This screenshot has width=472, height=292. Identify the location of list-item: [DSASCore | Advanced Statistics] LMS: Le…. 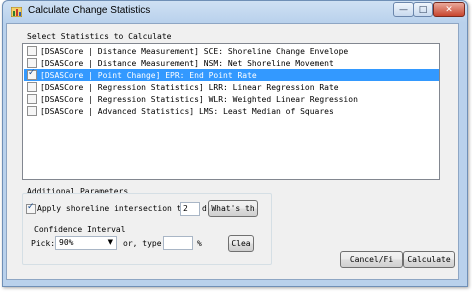
(231, 111).